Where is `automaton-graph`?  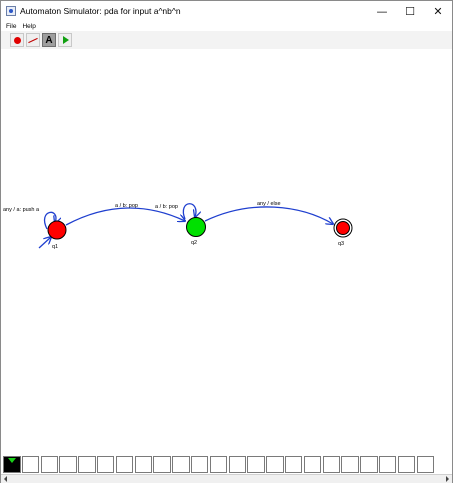 automaton-graph is located at coordinates (195, 226).